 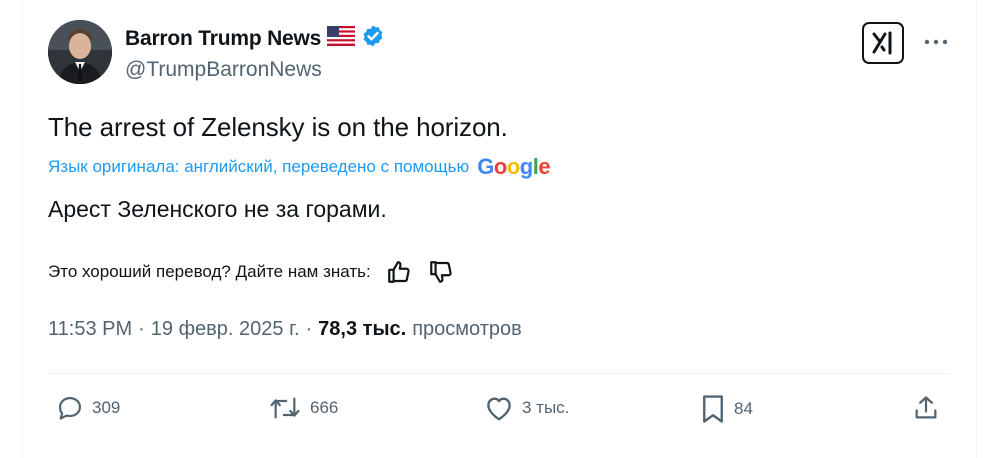 I want to click on author-handle: @TrumpBarronNews, so click(x=223, y=70).